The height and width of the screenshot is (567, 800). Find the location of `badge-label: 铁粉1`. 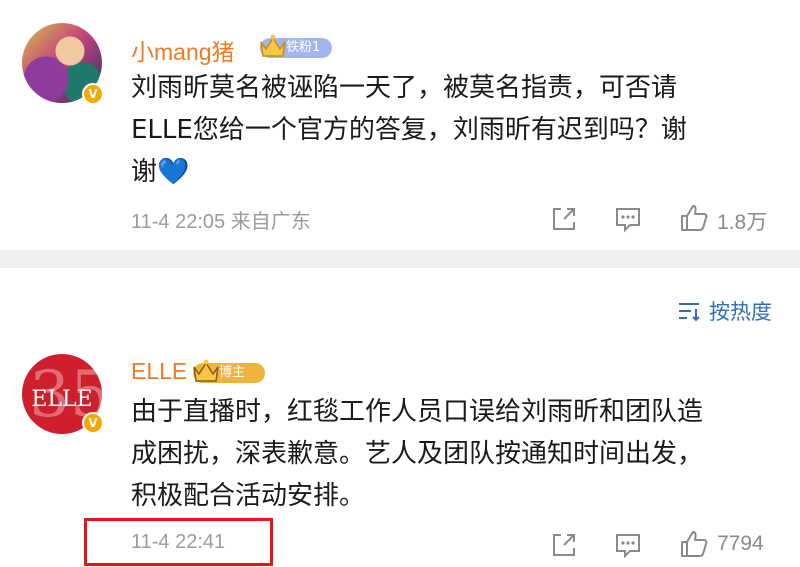

badge-label: 铁粉1 is located at coordinates (303, 47).